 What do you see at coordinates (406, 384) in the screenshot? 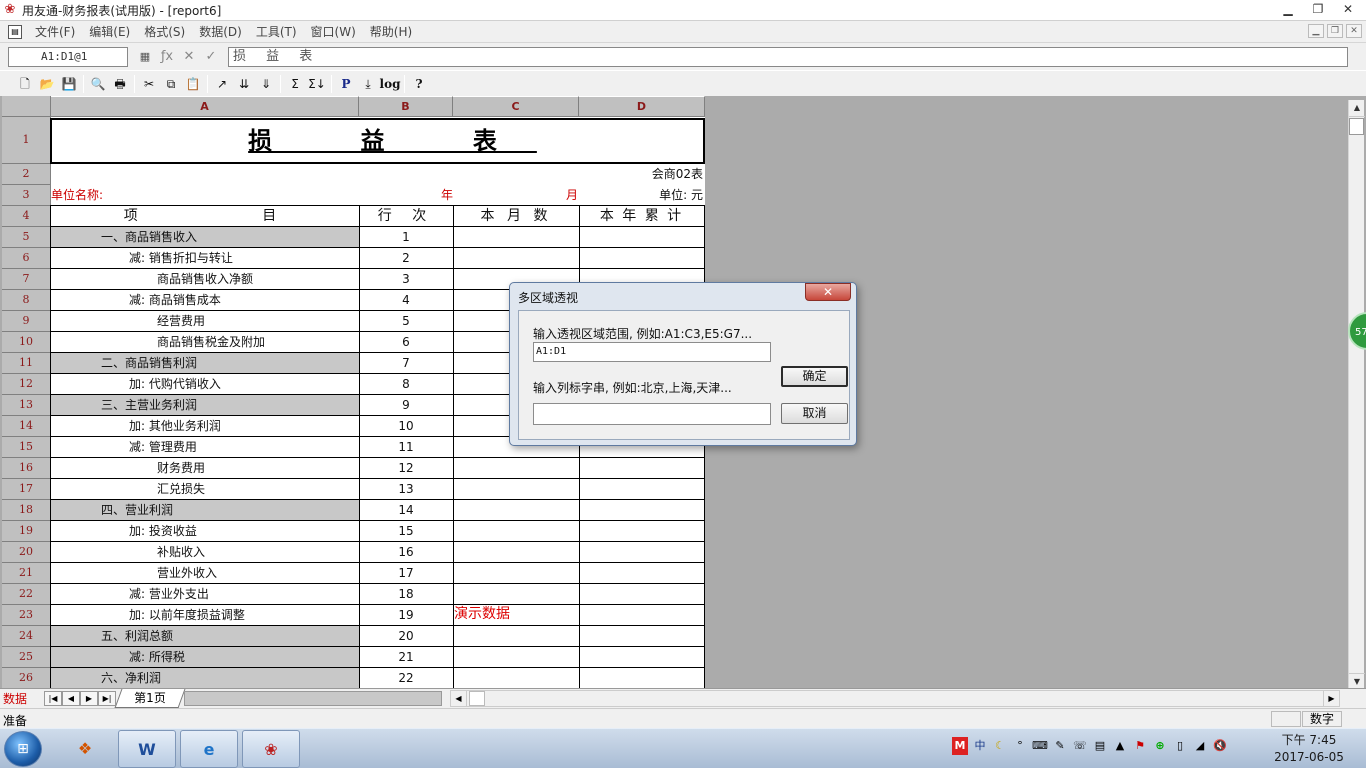
I see `line-number-cell: 8` at bounding box center [406, 384].